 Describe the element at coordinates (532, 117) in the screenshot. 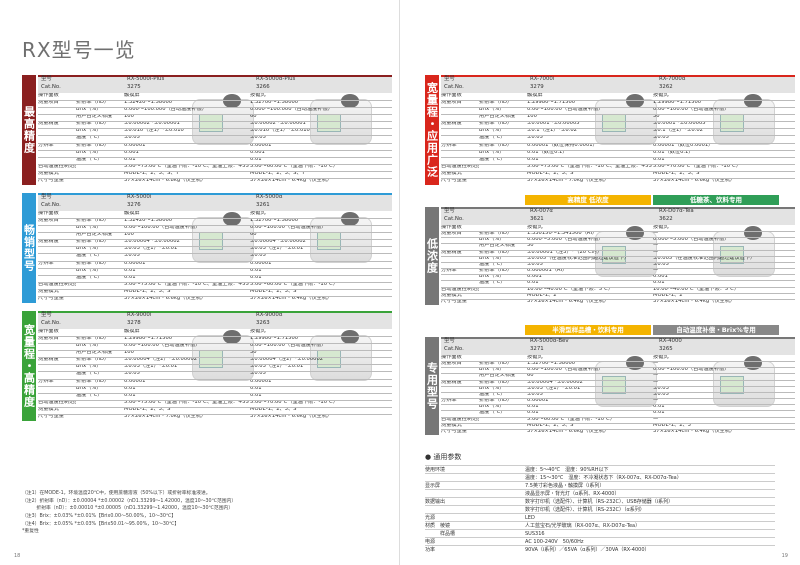

I see `right-1-row-value-1: 100` at that location.